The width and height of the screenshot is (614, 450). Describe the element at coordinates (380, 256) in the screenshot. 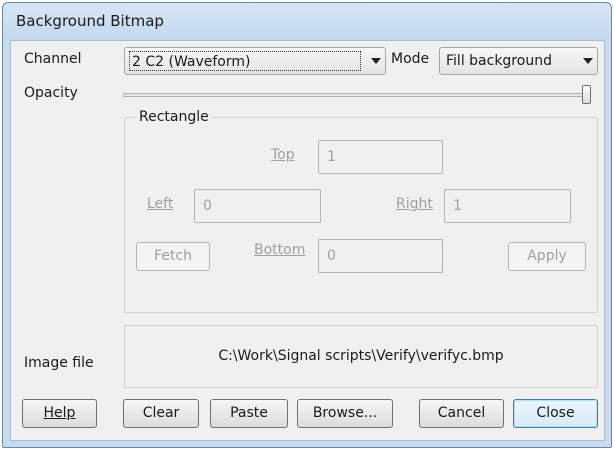

I see `bottom-field: 0` at that location.